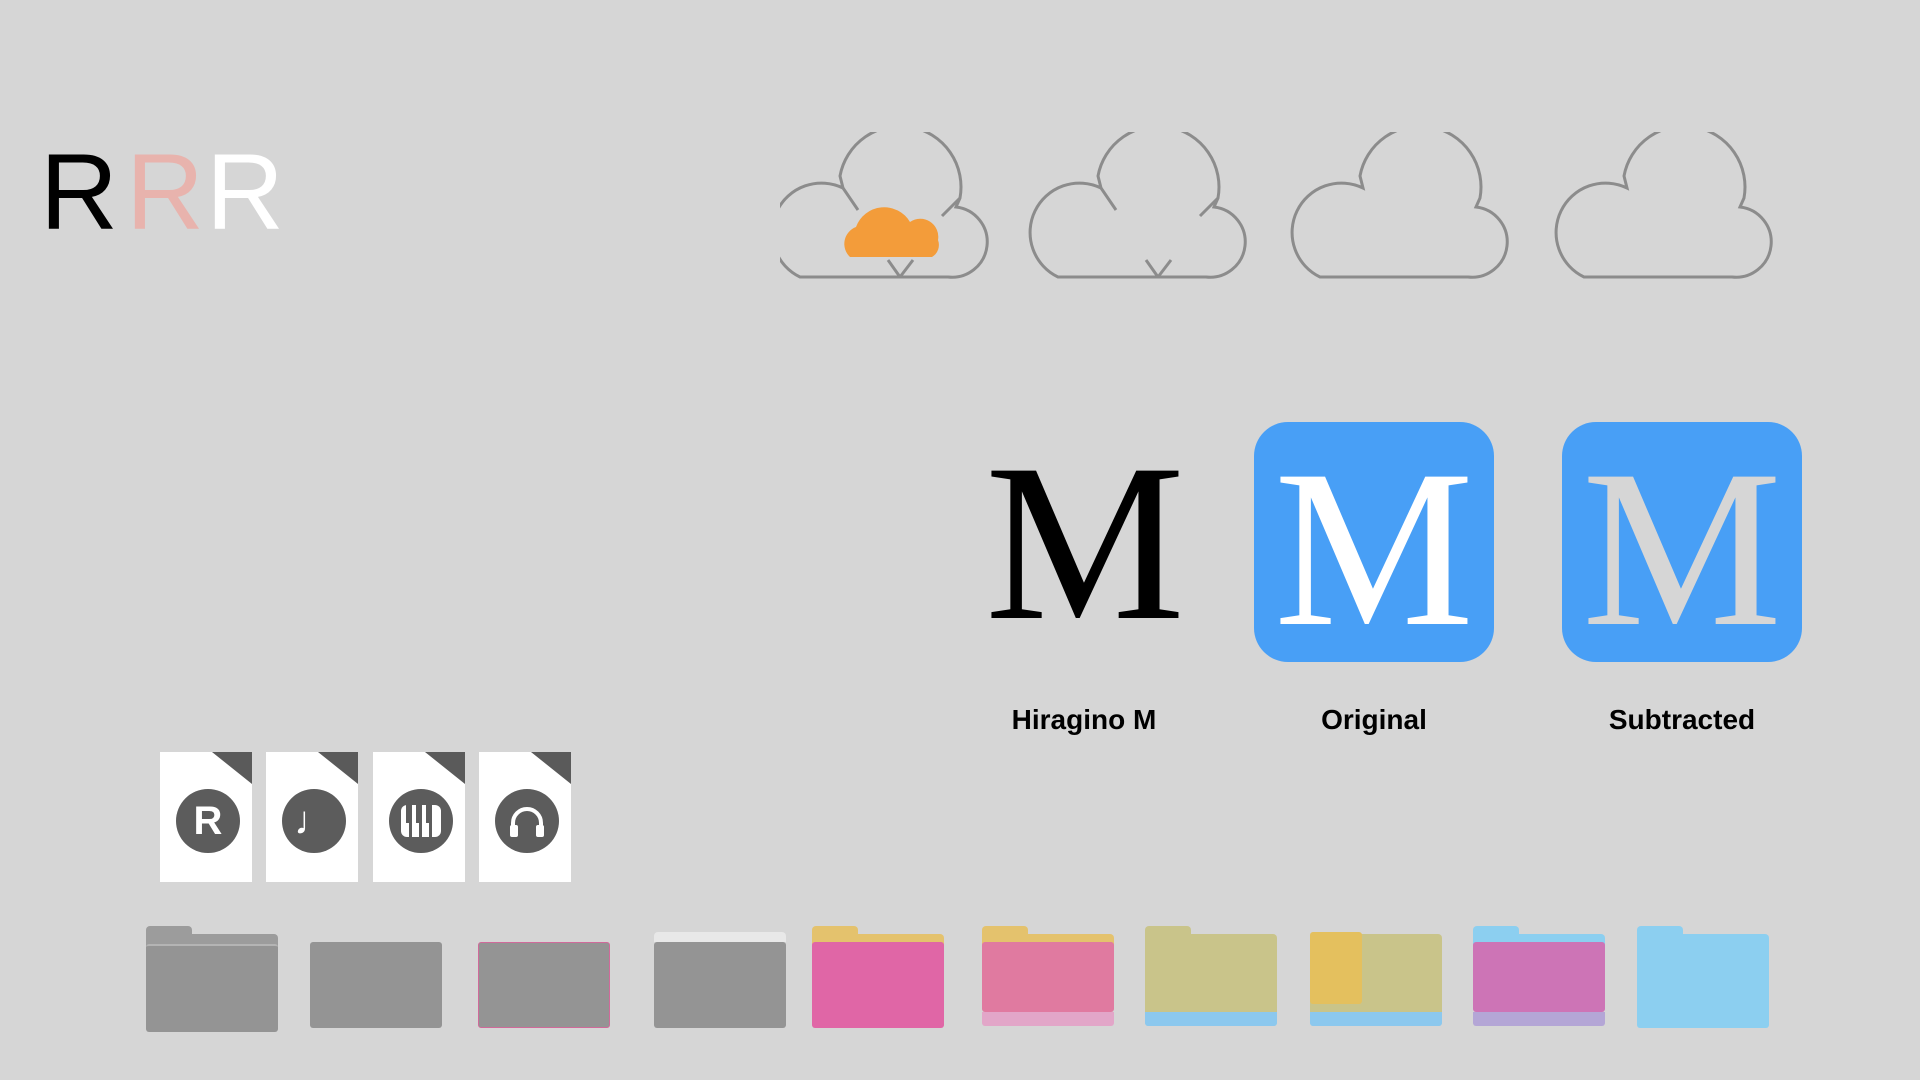  What do you see at coordinates (1682, 548) in the screenshot?
I see `subtracted-m-glyph: M` at bounding box center [1682, 548].